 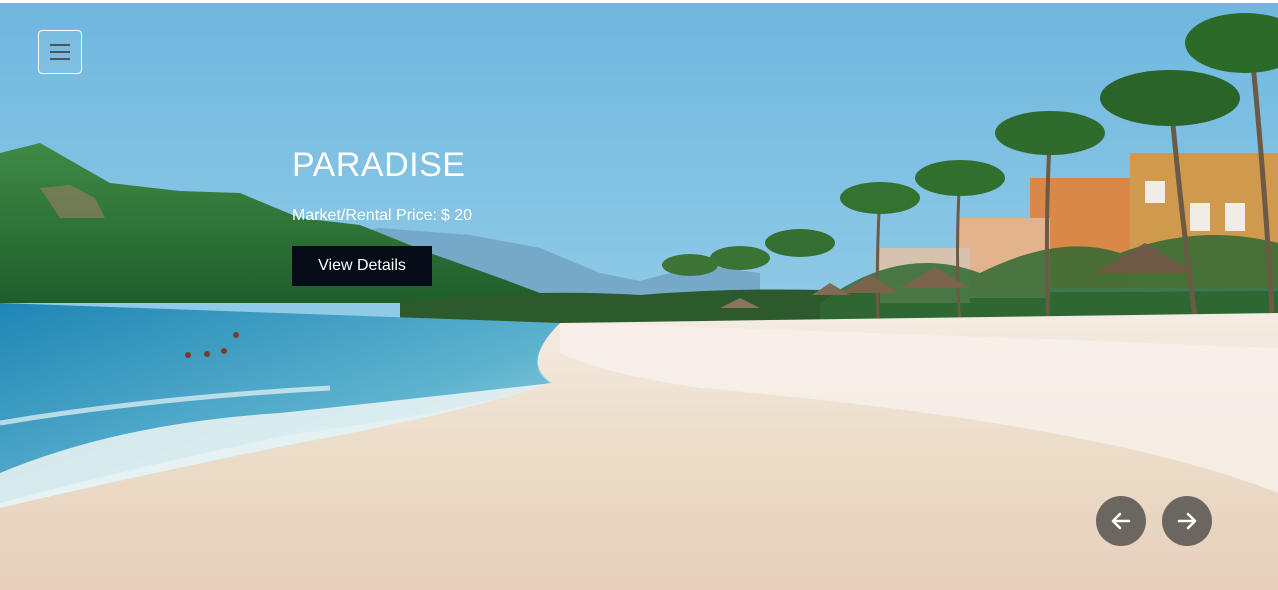 What do you see at coordinates (362, 266) in the screenshot?
I see `view-details-button: View Details` at bounding box center [362, 266].